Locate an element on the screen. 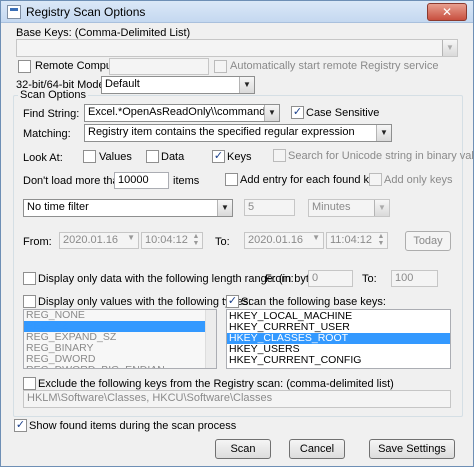 The height and width of the screenshot is (467, 474). time-unit-select: Minutes ▼ is located at coordinates (349, 208).